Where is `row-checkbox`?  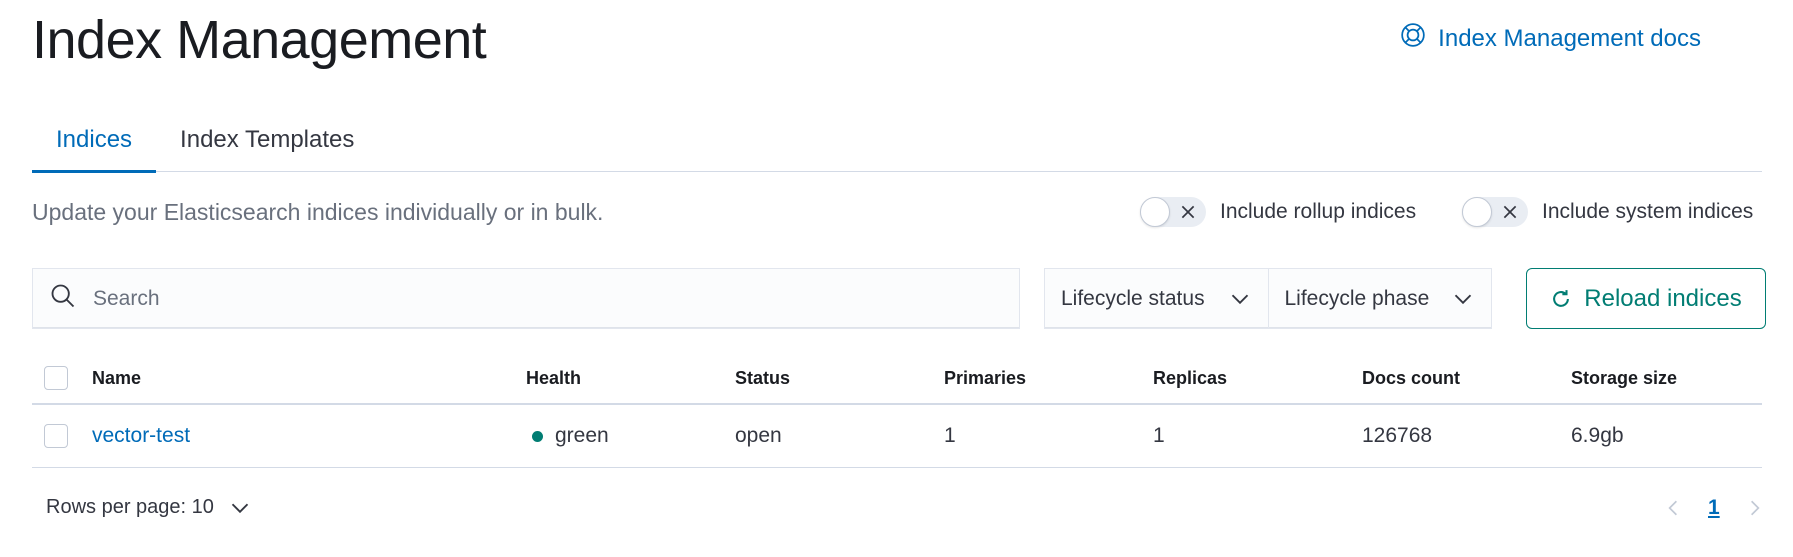
row-checkbox is located at coordinates (56, 436).